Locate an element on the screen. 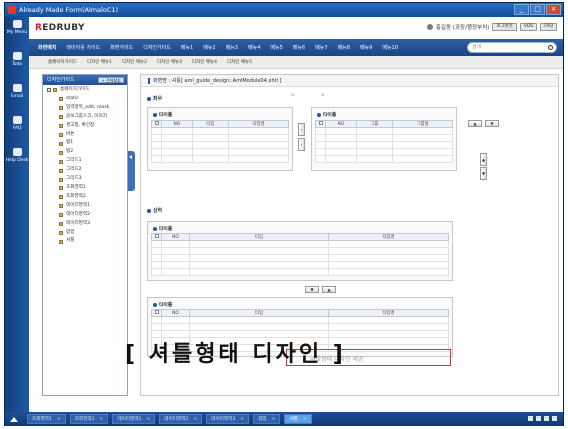  tree-item: 경고창, 확인창 is located at coordinates (87, 126).